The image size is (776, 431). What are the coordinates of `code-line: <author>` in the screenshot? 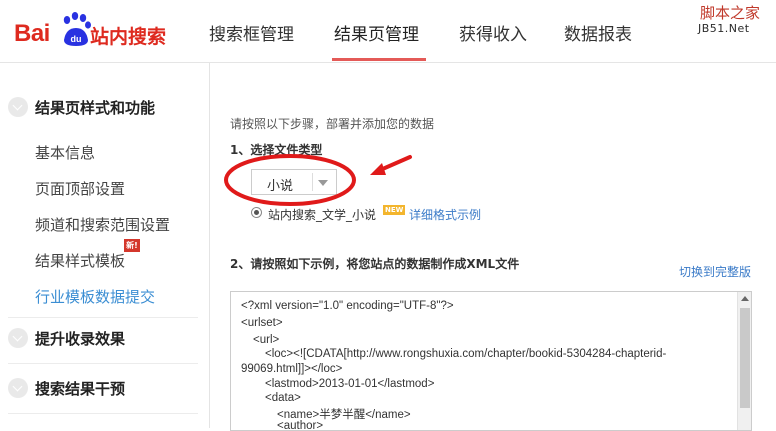 It's located at (300, 425).